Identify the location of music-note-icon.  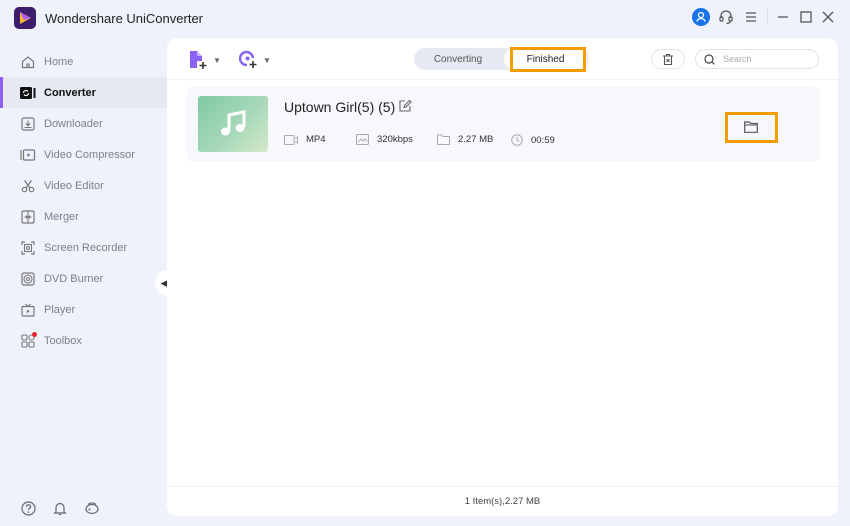
(233, 123).